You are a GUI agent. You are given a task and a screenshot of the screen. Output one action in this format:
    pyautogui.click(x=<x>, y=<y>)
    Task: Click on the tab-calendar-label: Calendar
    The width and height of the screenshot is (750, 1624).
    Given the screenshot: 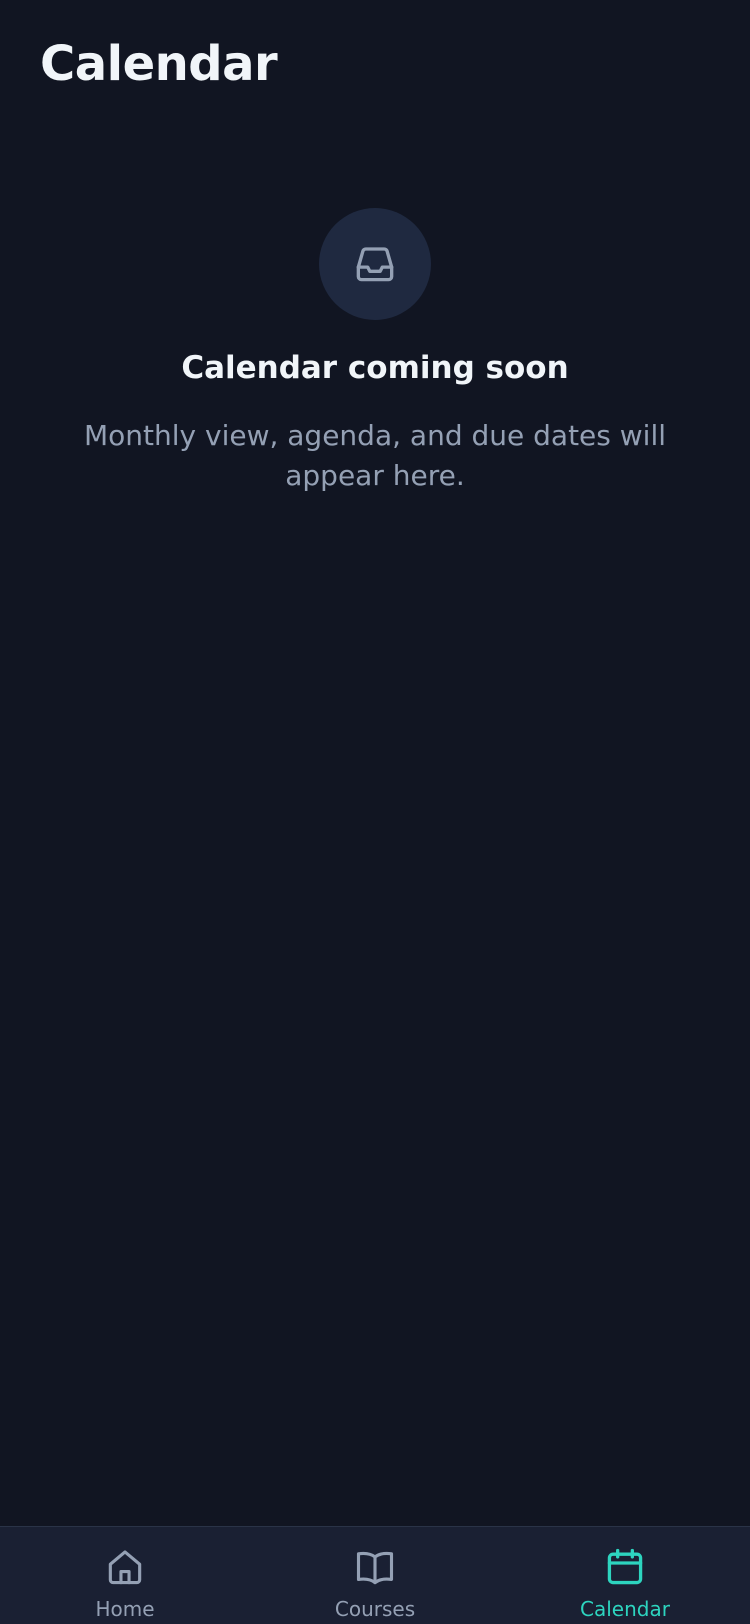 What is the action you would take?
    pyautogui.click(x=625, y=1609)
    